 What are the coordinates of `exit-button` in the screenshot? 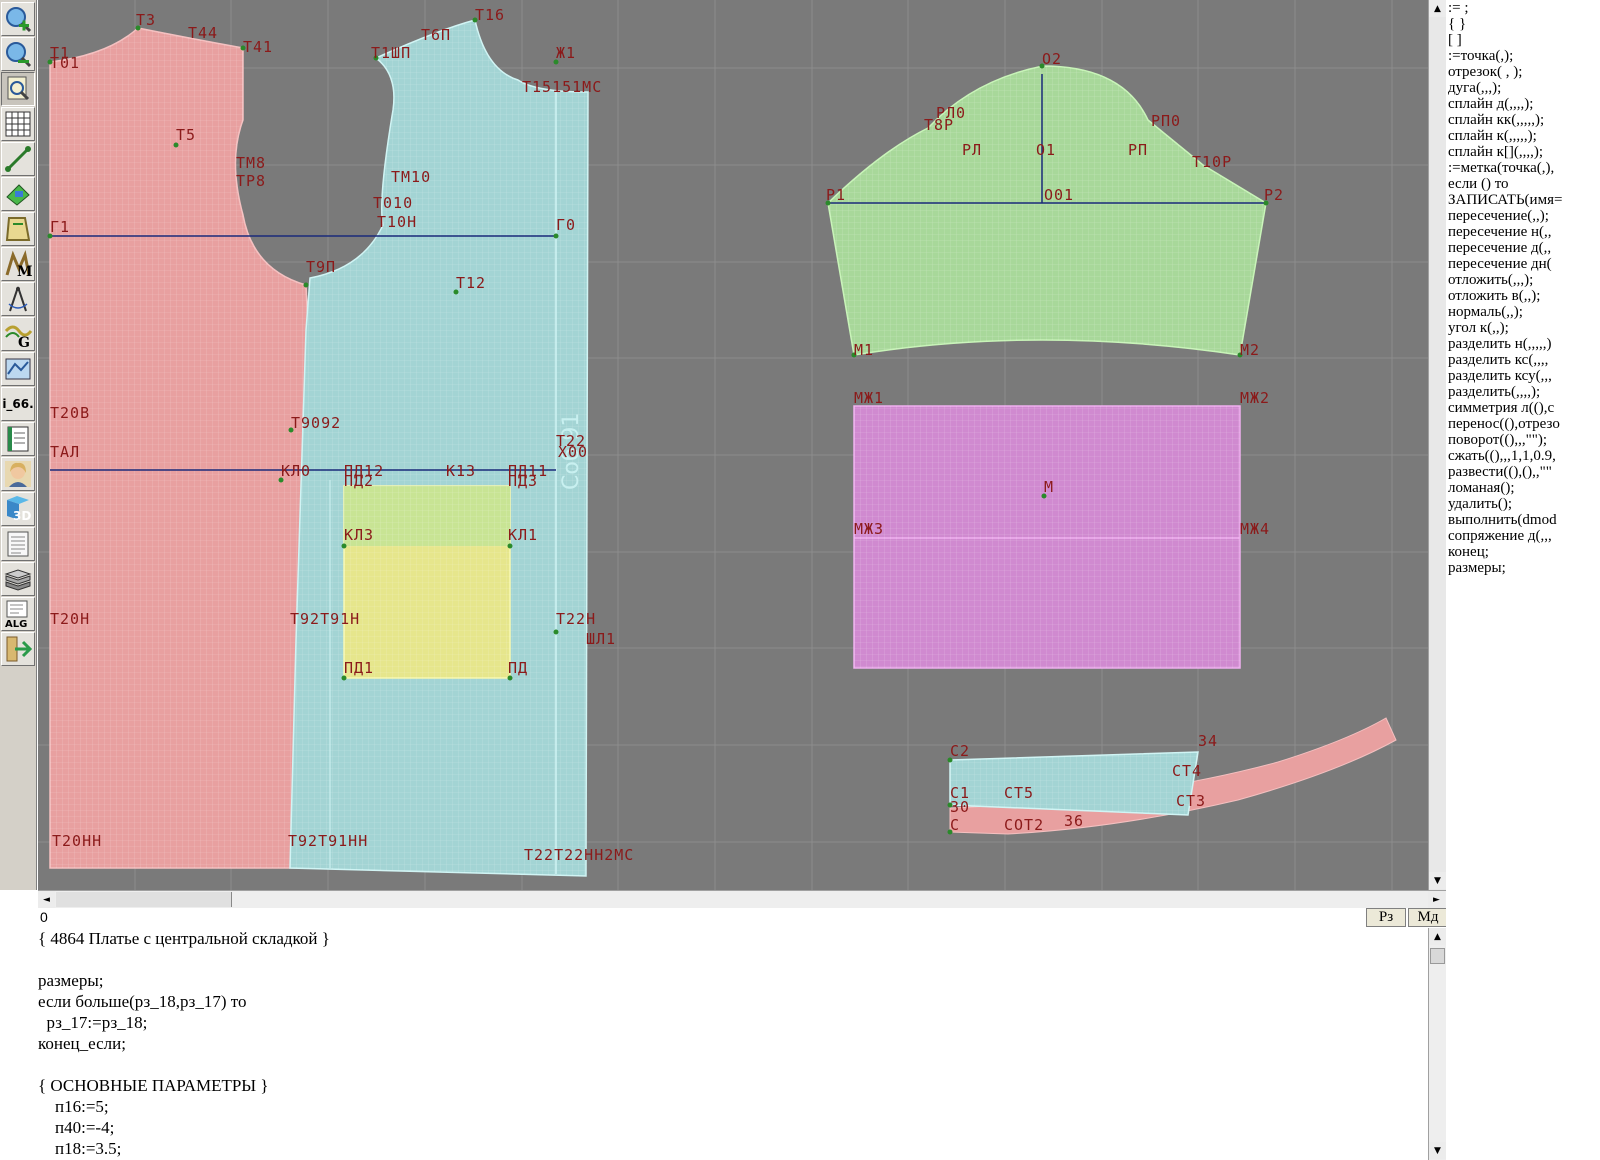 It's located at (18, 649).